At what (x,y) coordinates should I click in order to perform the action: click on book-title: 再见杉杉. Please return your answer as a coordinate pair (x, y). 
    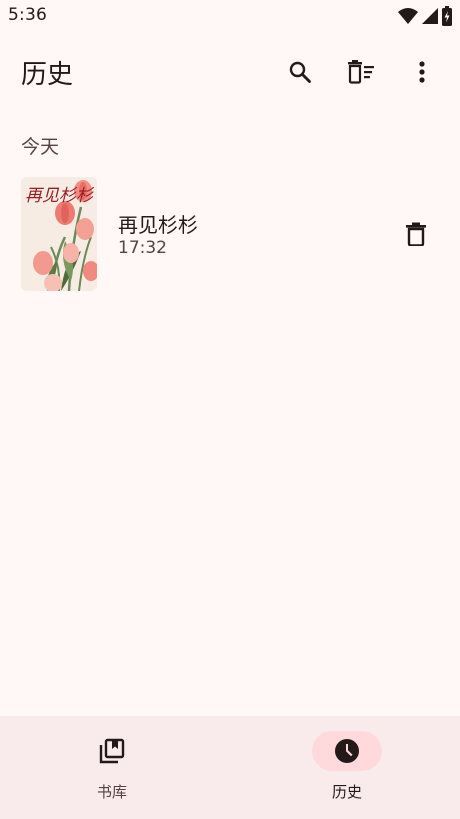
    Looking at the image, I should click on (158, 225).